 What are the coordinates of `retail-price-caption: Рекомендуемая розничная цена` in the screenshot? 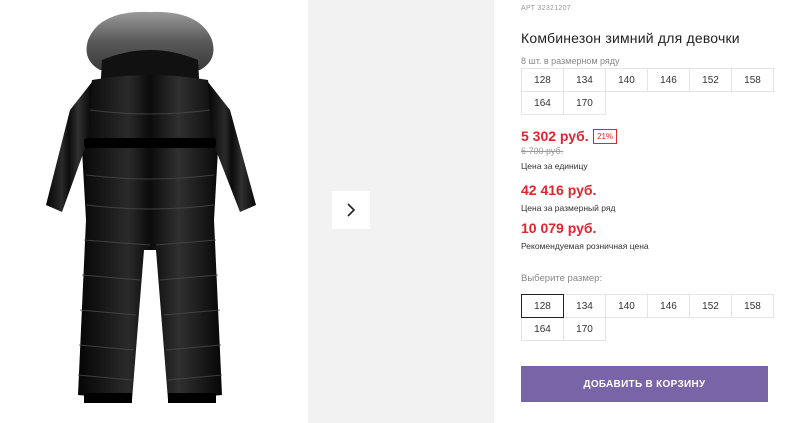 It's located at (585, 246).